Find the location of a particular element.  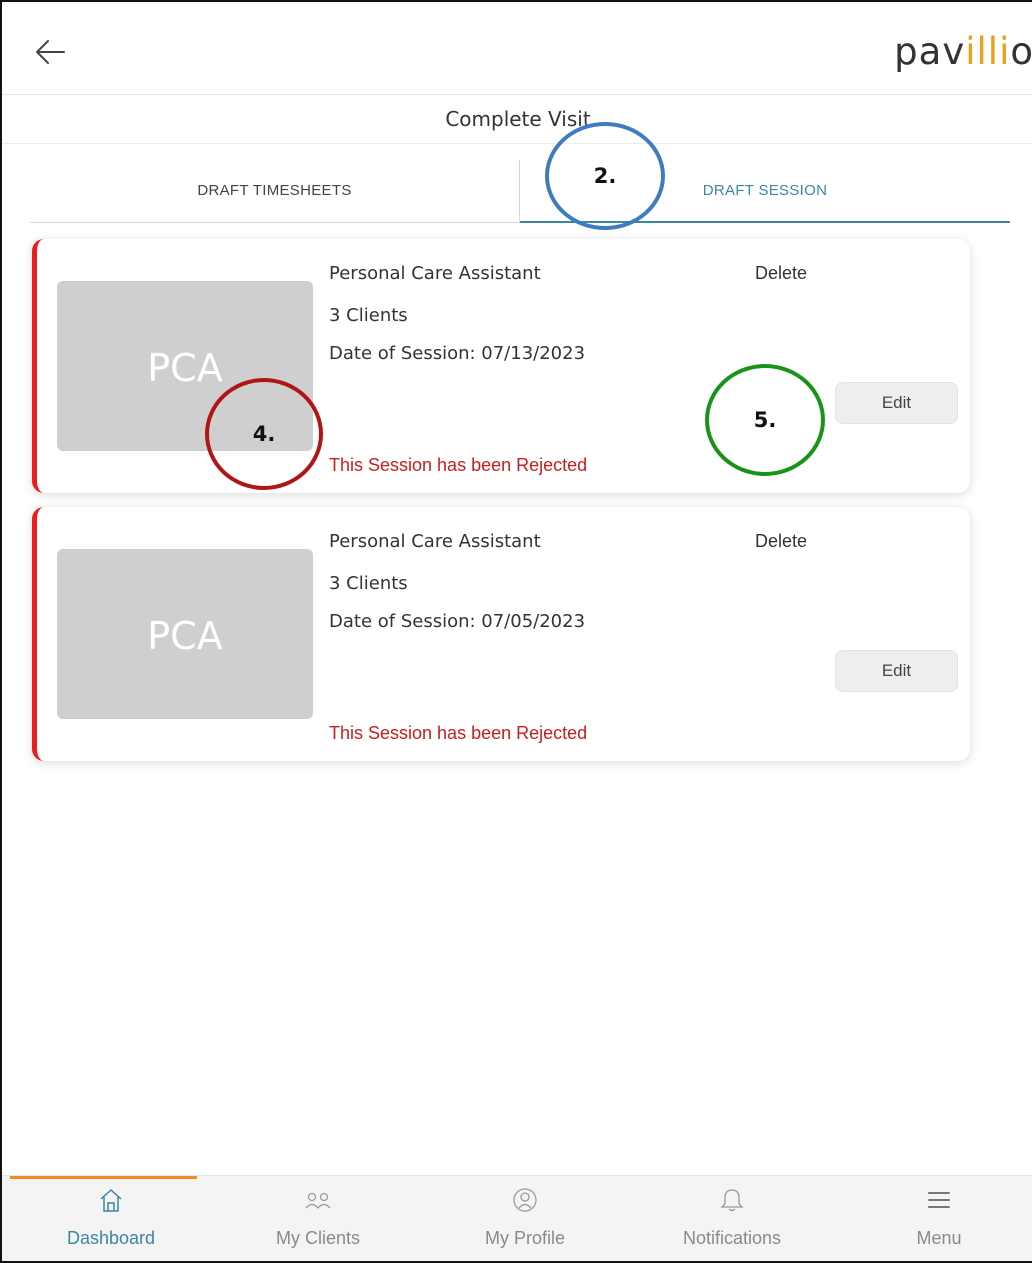

logo-text-accent: illi is located at coordinates (988, 51).